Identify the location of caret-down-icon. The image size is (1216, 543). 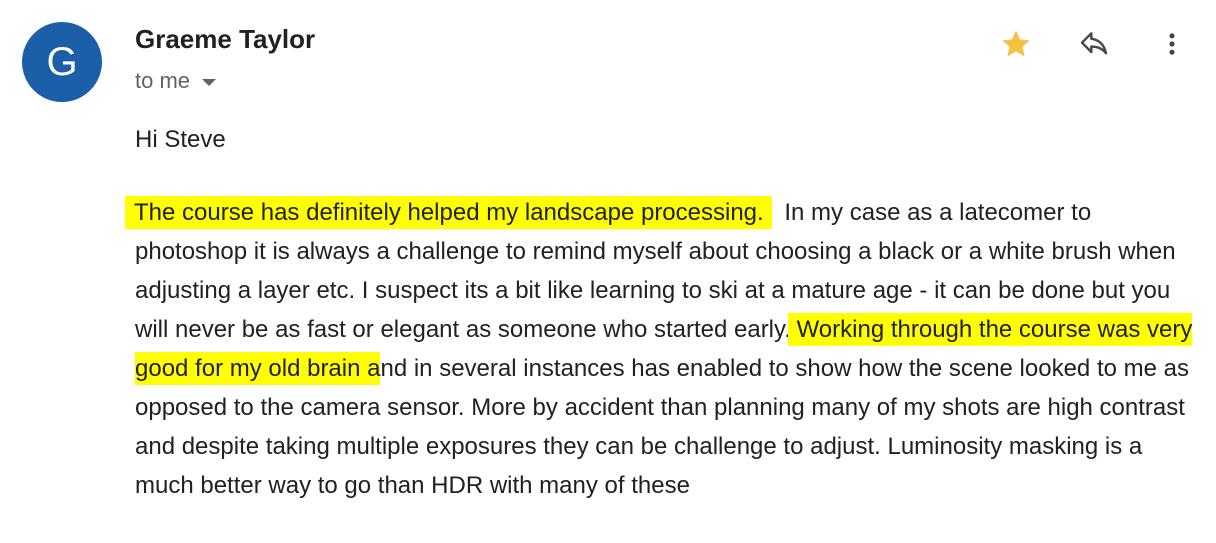
(209, 82).